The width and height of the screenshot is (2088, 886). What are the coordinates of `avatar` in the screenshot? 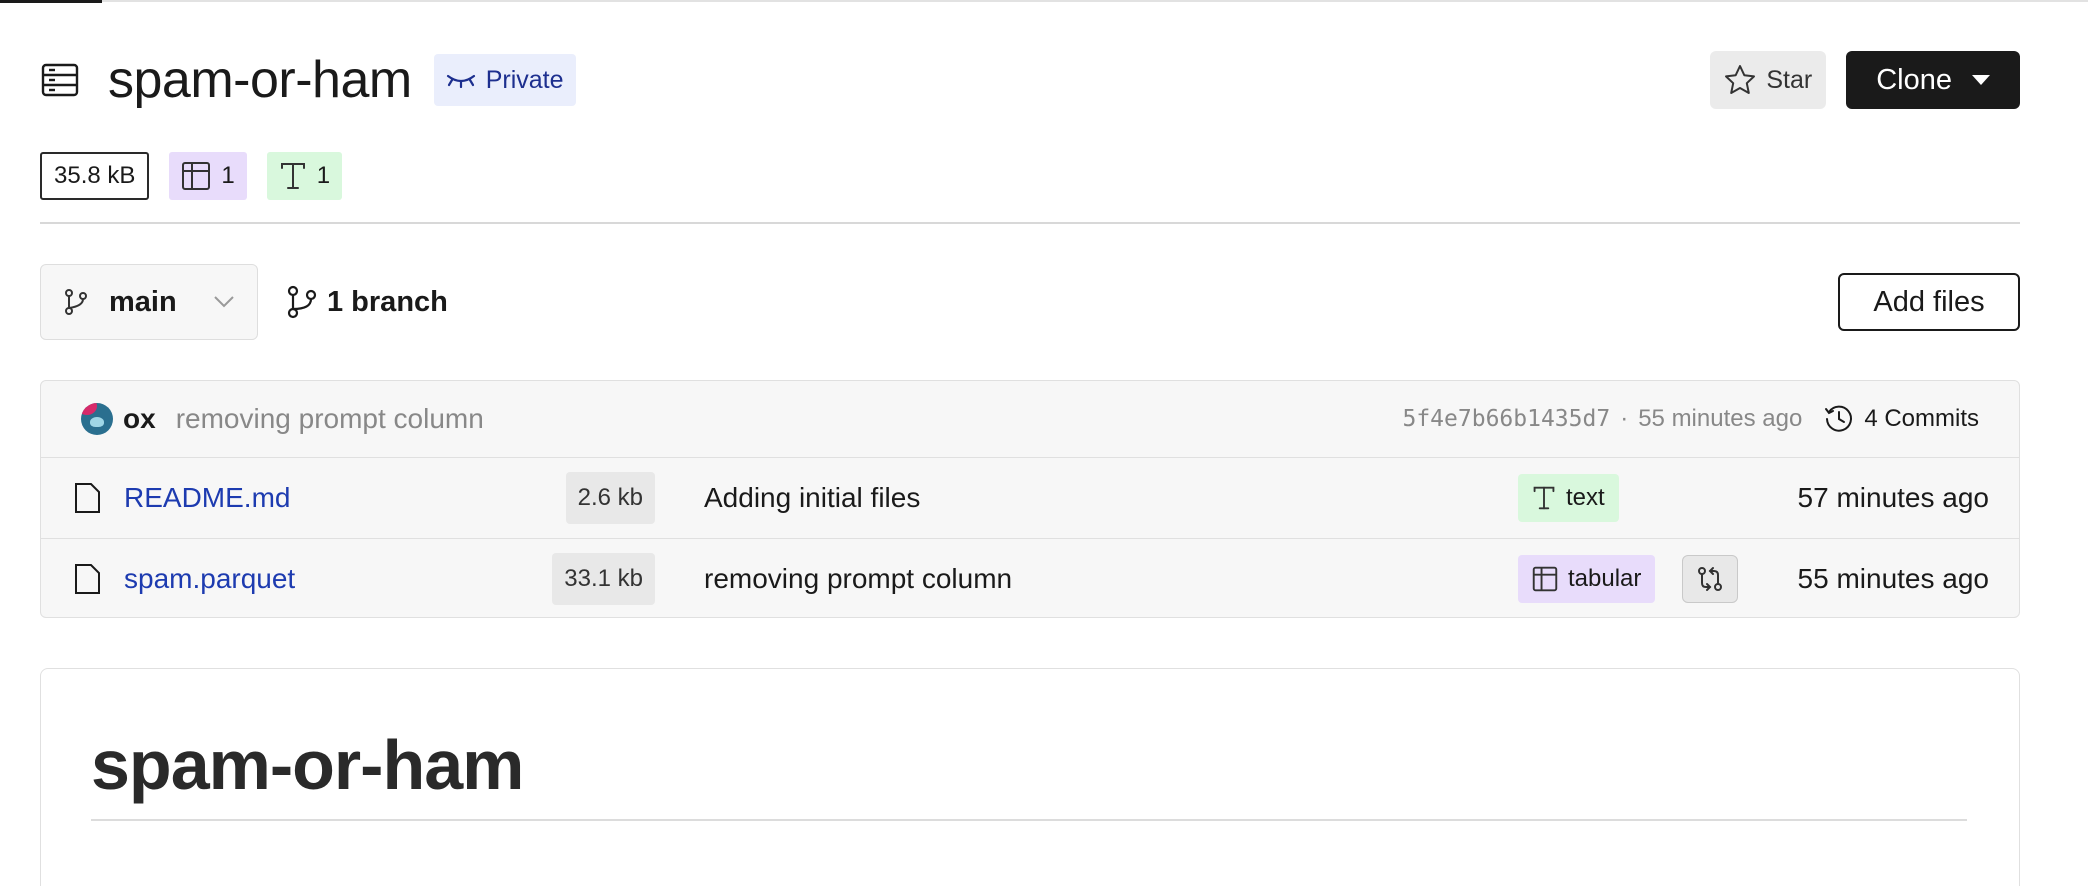 It's located at (97, 419).